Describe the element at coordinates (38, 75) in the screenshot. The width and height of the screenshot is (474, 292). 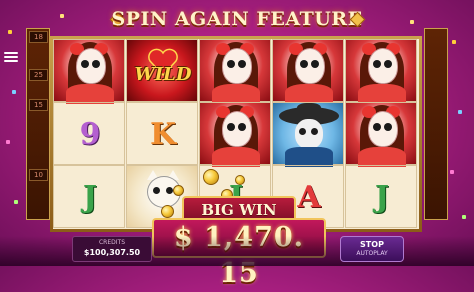
I see `payline-number: 25` at that location.